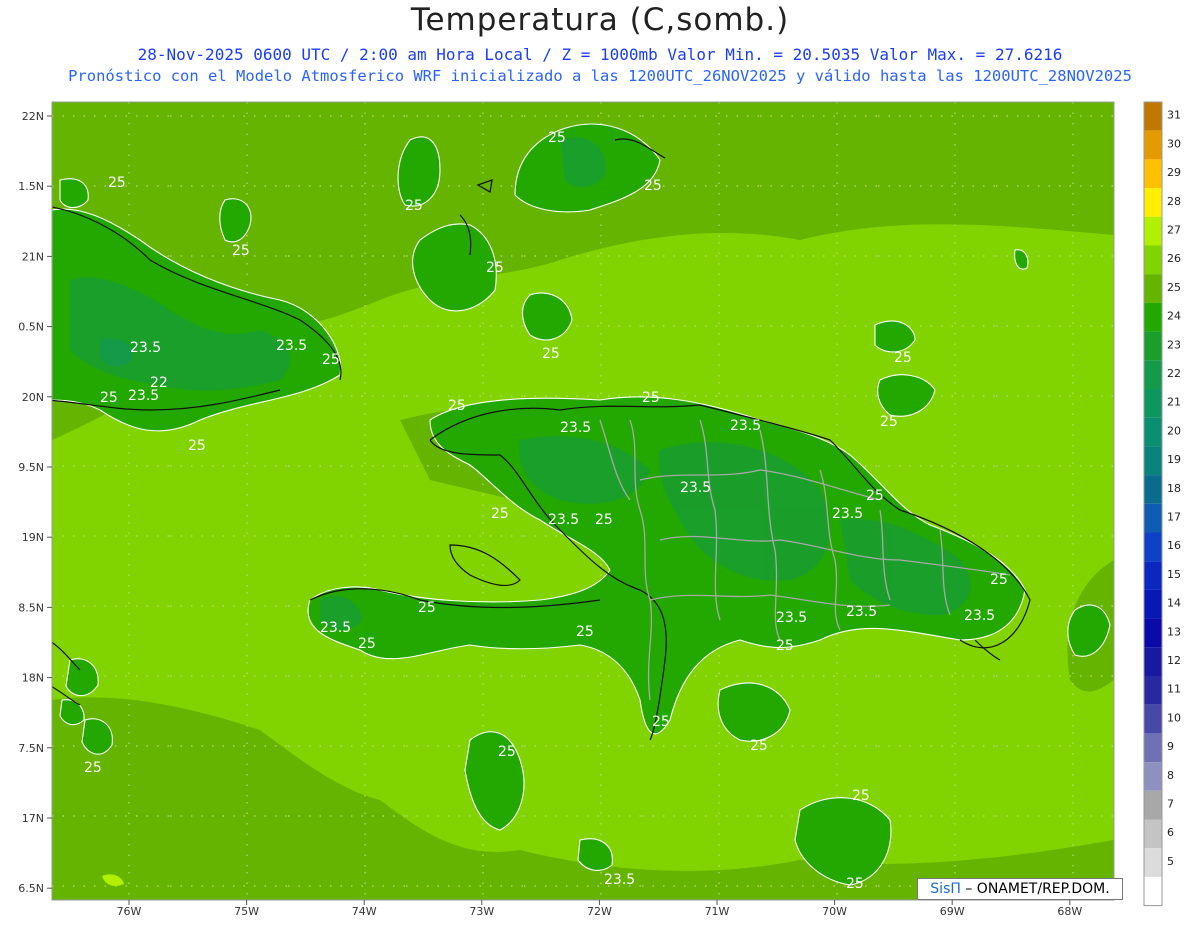 The width and height of the screenshot is (1200, 927). Describe the element at coordinates (481, 911) in the screenshot. I see `lon-label: 73W` at that location.